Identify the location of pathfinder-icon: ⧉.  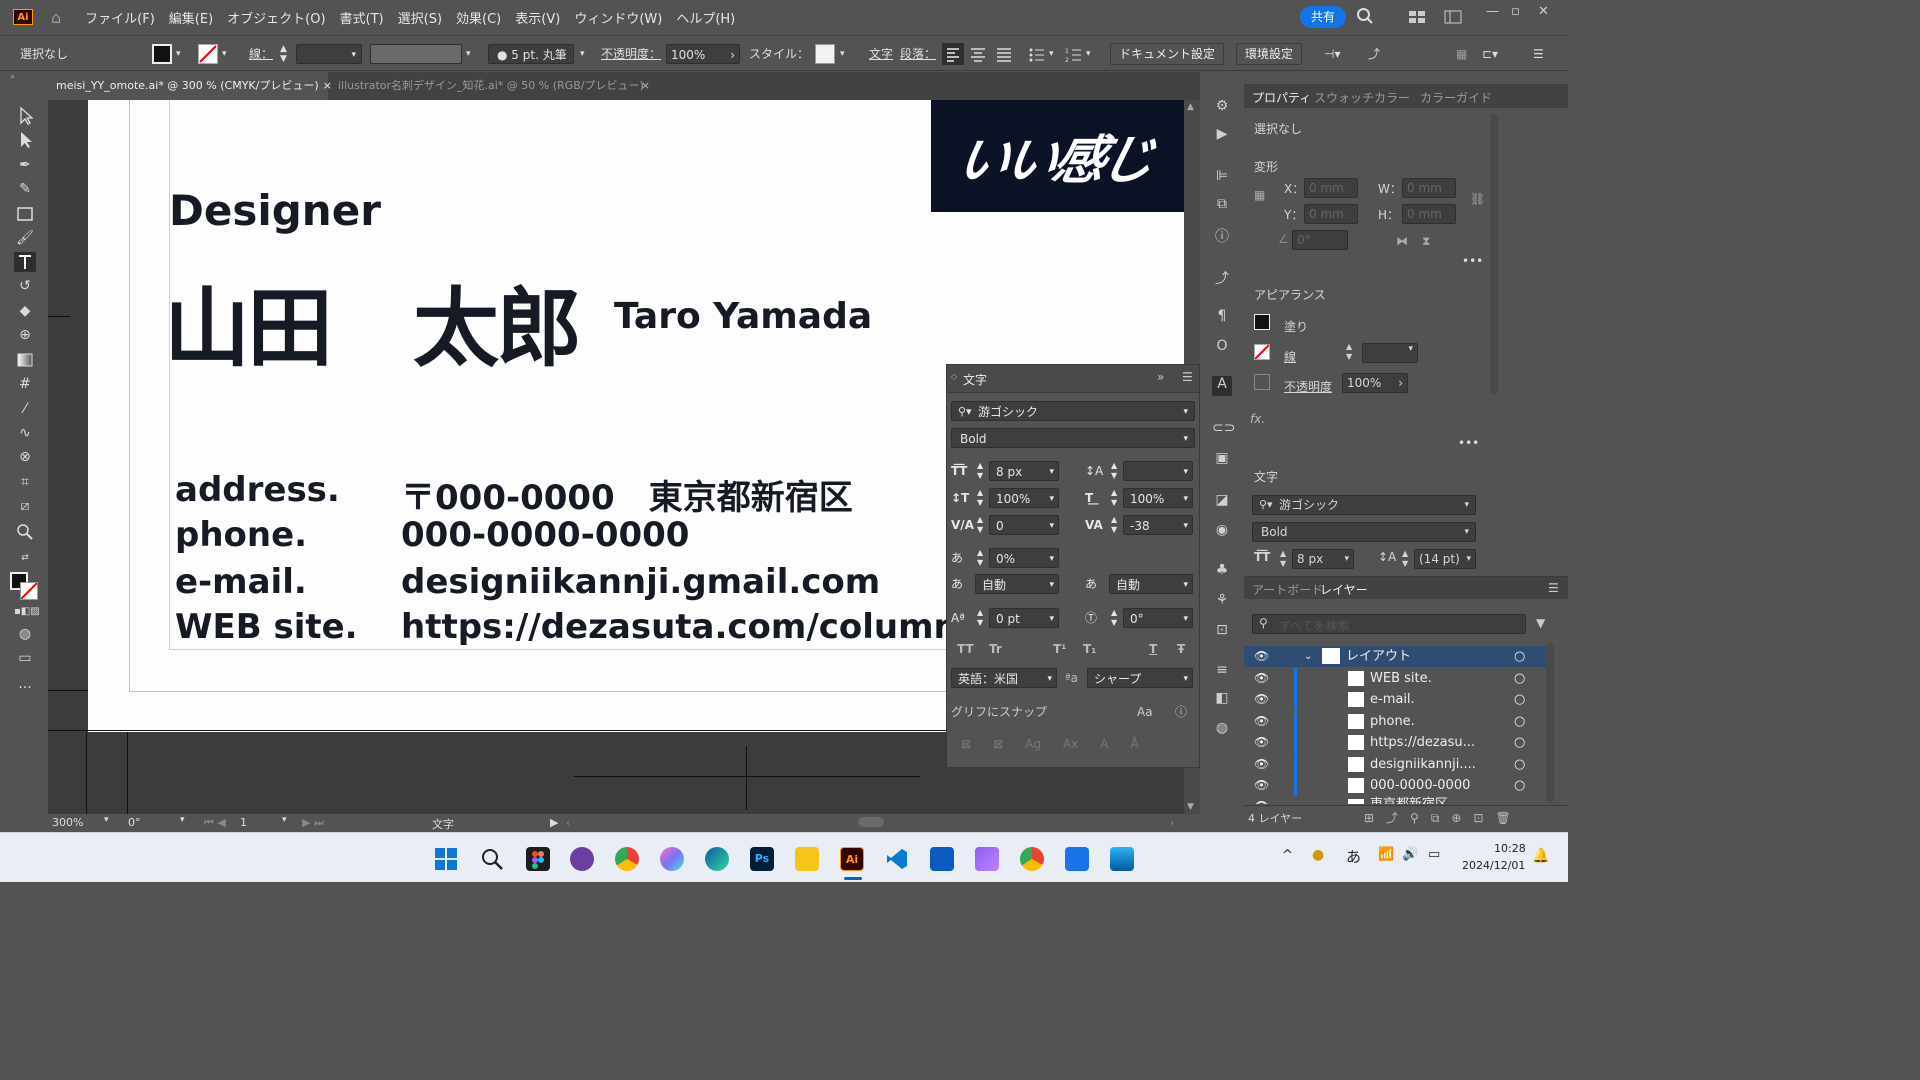
(1222, 206).